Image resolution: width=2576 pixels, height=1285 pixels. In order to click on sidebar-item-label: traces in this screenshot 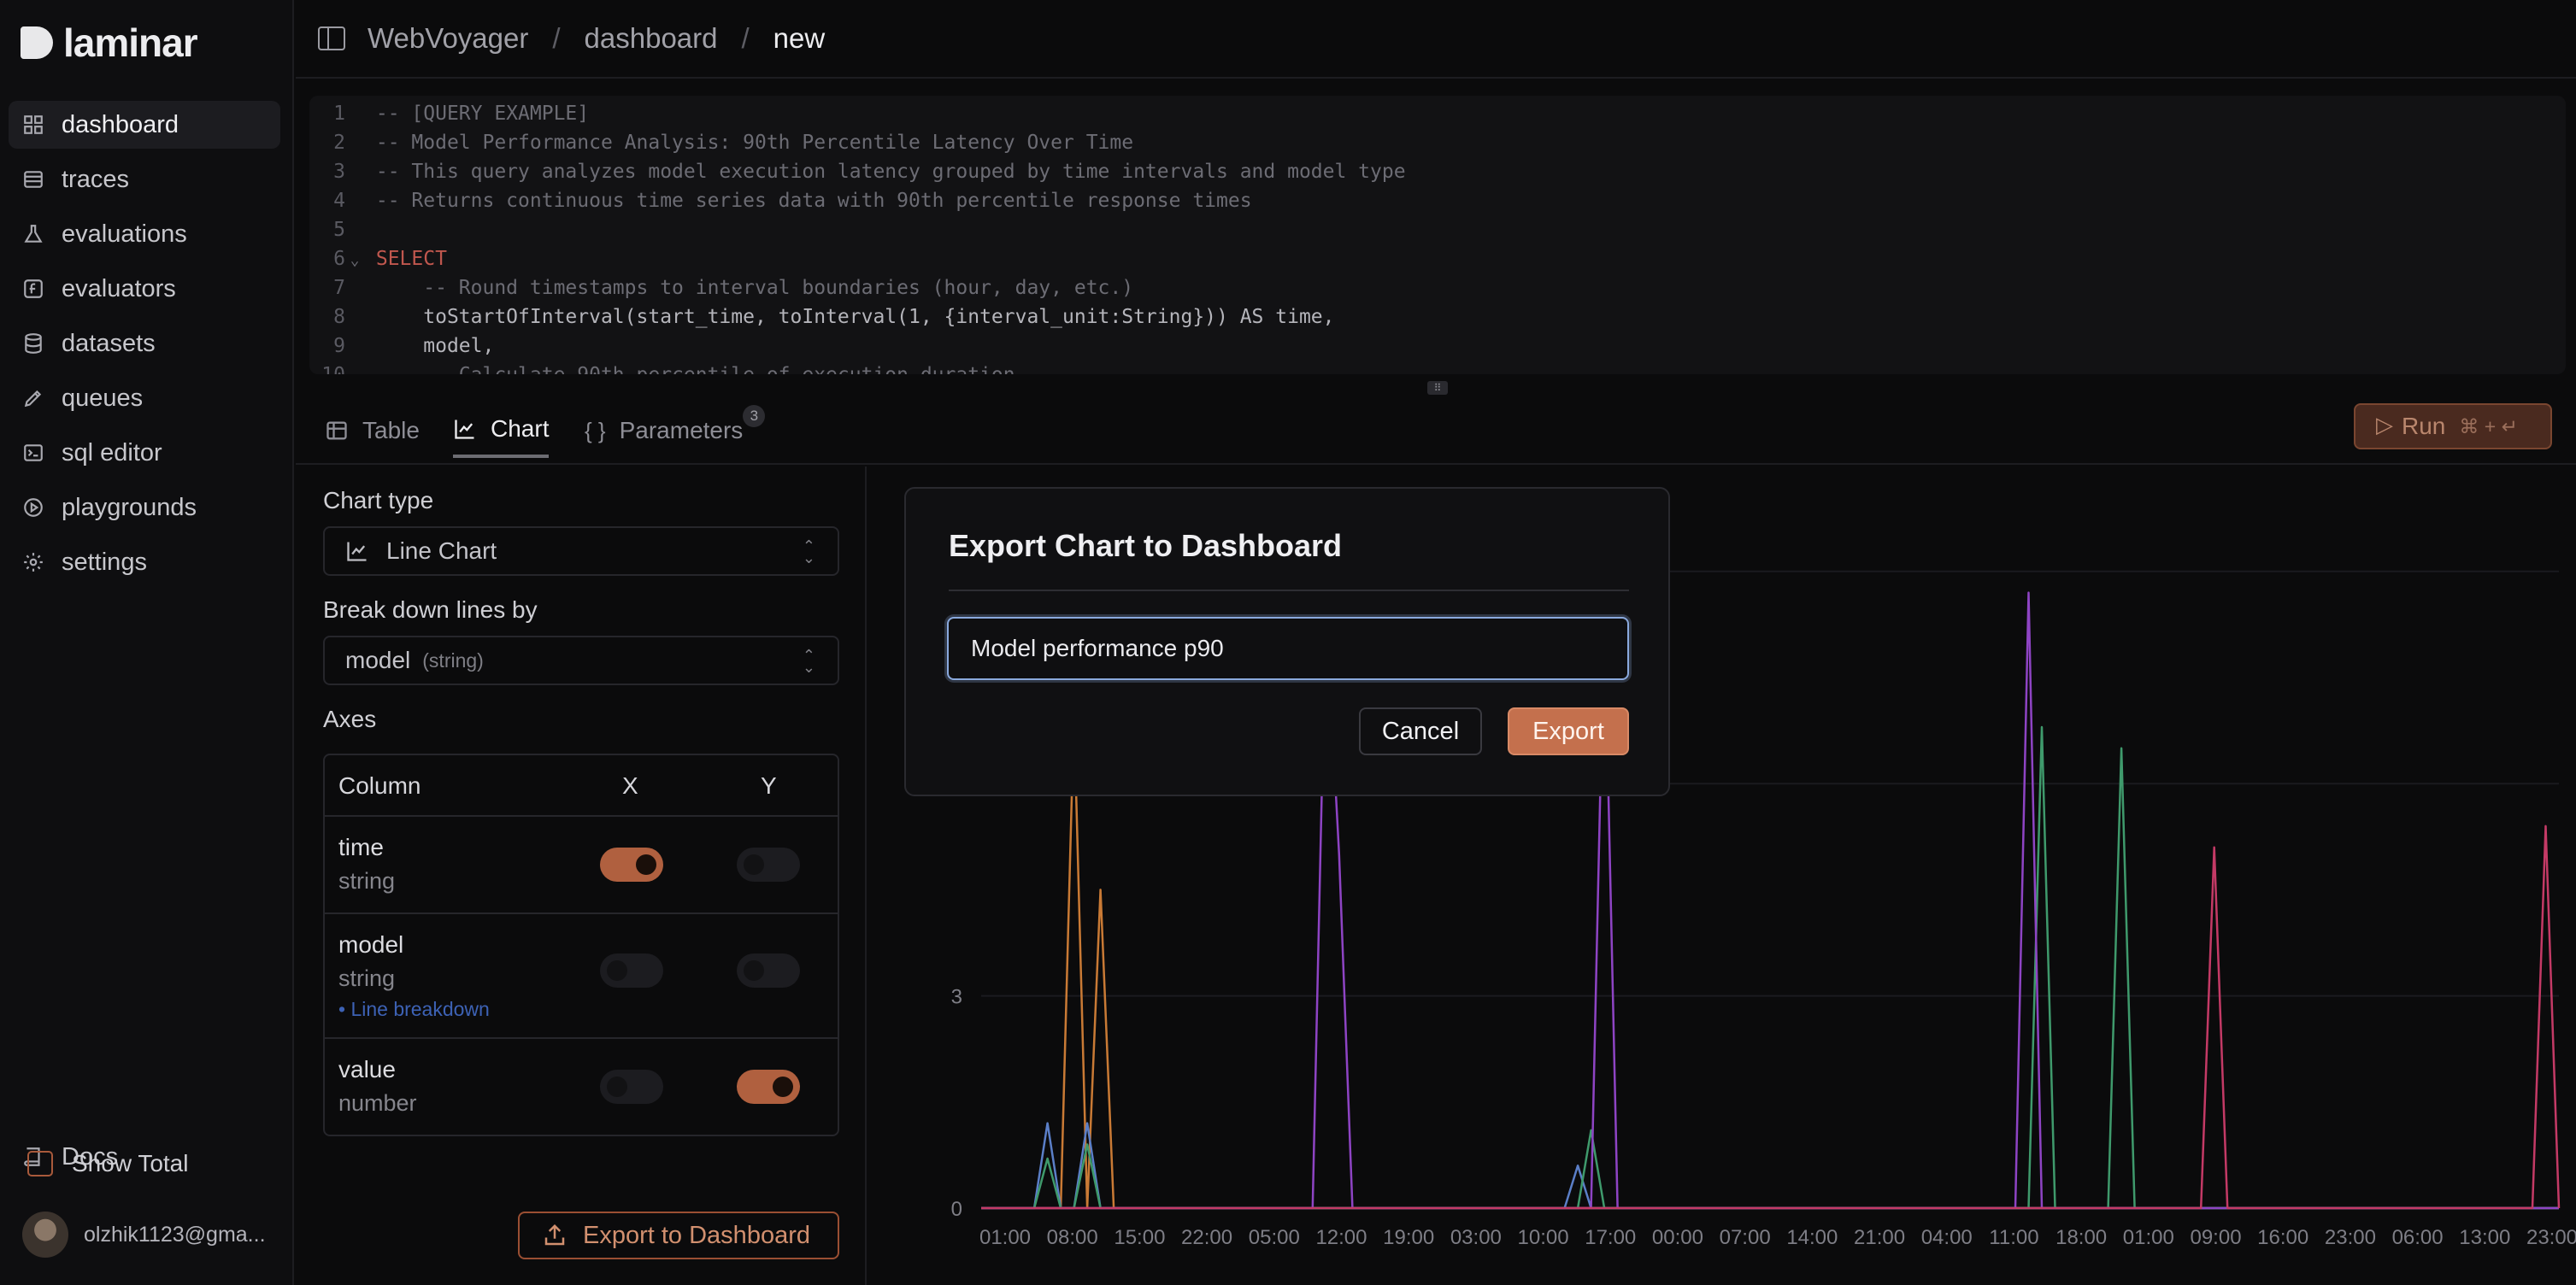, I will do `click(95, 179)`.